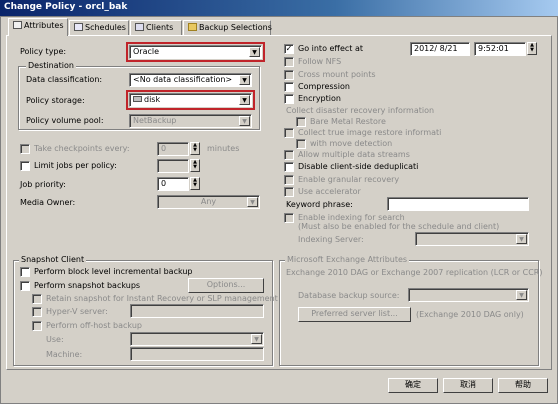 The image size is (558, 404). Describe the element at coordinates (289, 167) in the screenshot. I see `disable-dedup-checkbox` at that location.